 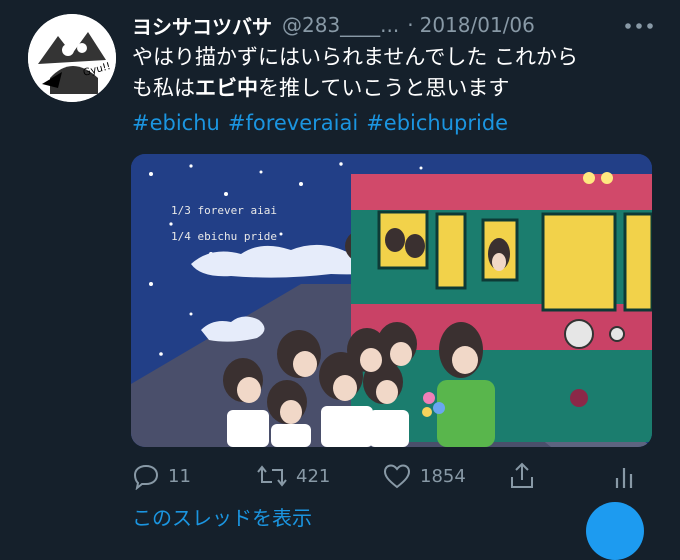 What do you see at coordinates (400, 25) in the screenshot?
I see `tweet-header: ヨシサコツバサ @283____... · 2018/01/06` at bounding box center [400, 25].